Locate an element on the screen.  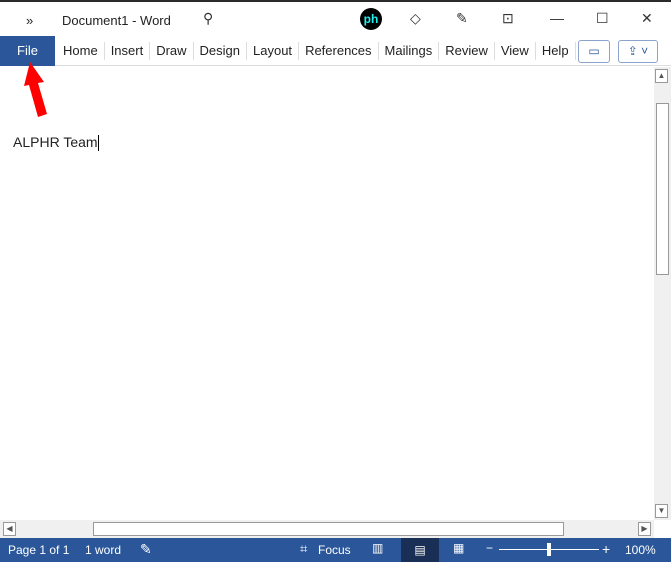
zoom-slider-thumb is located at coordinates (549, 549).